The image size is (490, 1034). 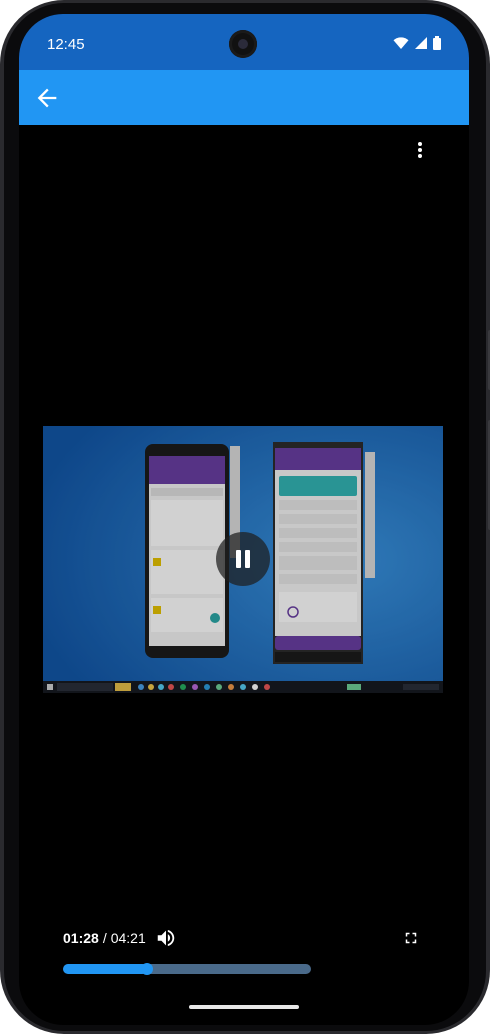 What do you see at coordinates (187, 969) in the screenshot?
I see `seek-bar` at bounding box center [187, 969].